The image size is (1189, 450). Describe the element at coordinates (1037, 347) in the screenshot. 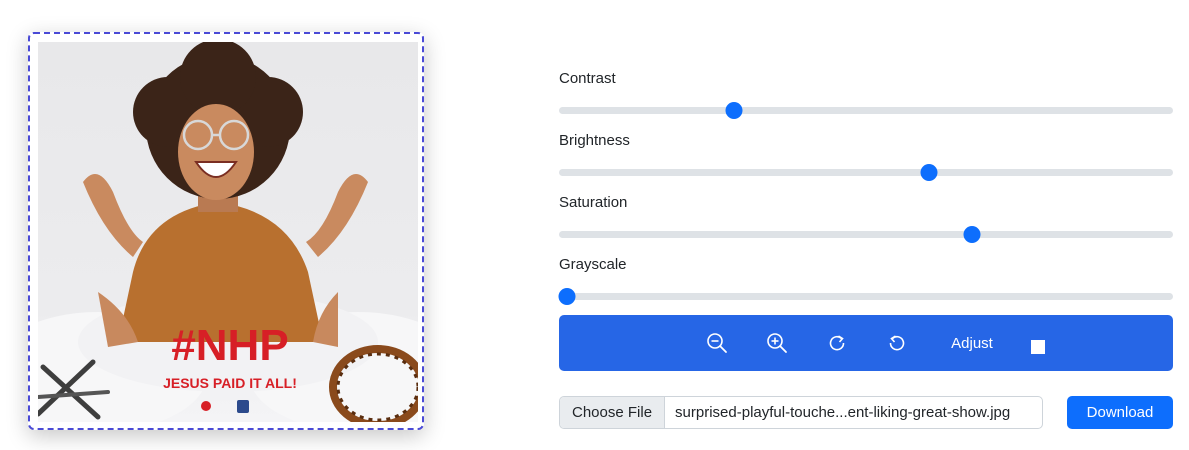

I see `adjust-checkbox` at that location.